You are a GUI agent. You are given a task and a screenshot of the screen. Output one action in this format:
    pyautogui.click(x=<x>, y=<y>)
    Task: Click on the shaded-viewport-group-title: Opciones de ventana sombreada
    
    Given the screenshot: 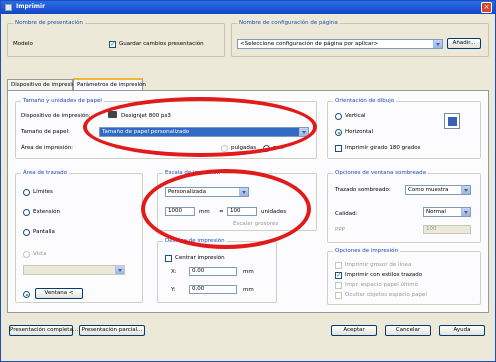 What is the action you would take?
    pyautogui.click(x=380, y=173)
    